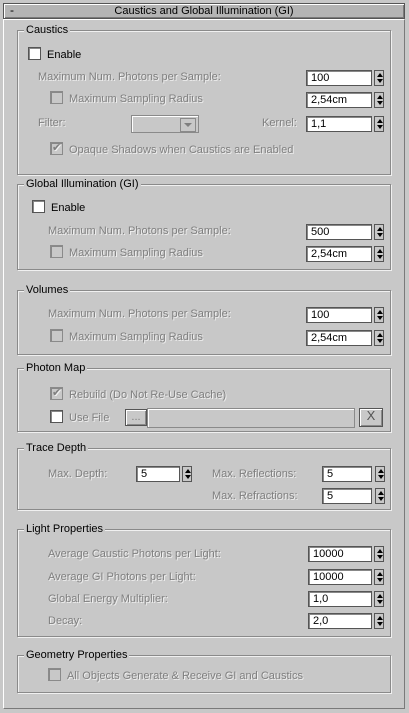 The height and width of the screenshot is (713, 409). Describe the element at coordinates (340, 599) in the screenshot. I see `global-energy-input: 1,0` at that location.